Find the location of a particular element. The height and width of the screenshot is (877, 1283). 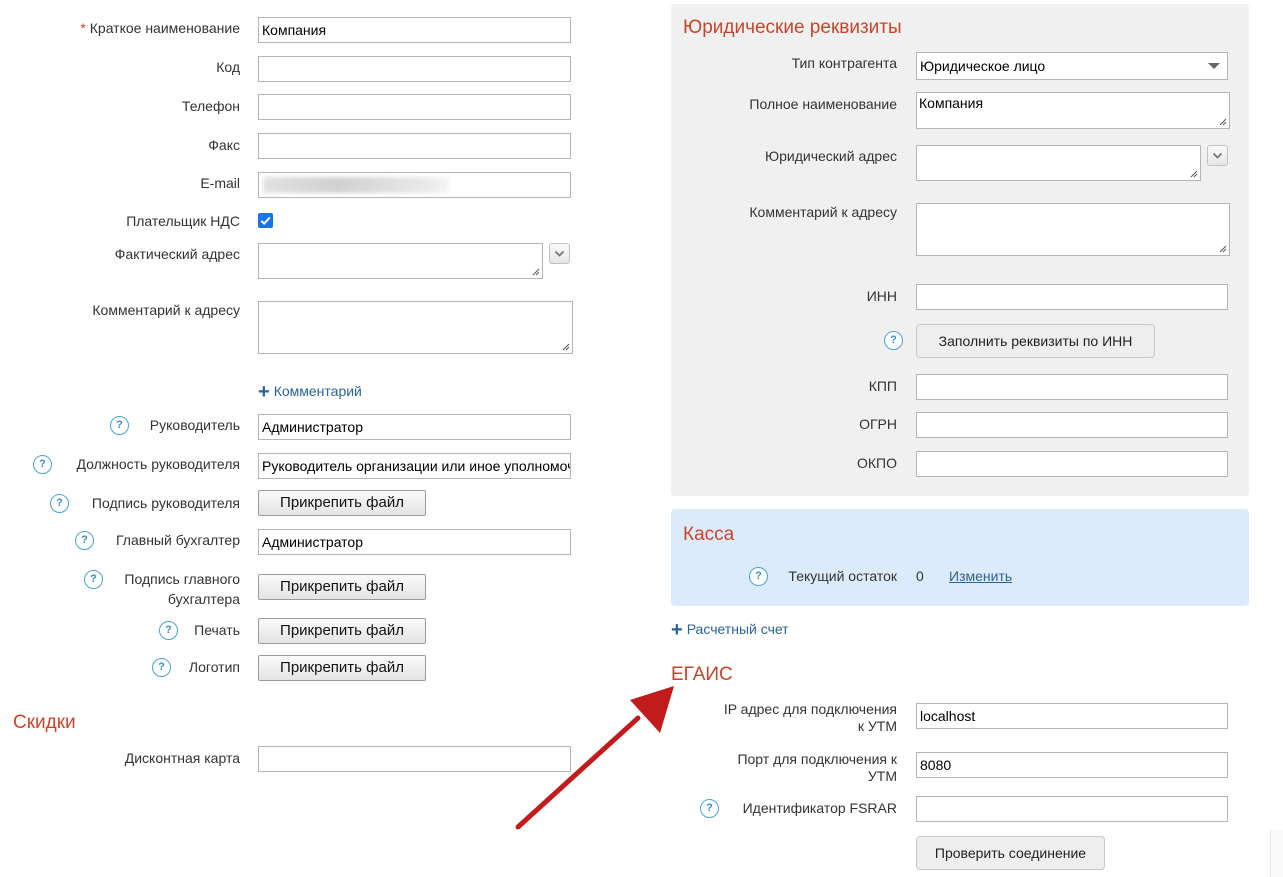

discounts-section-title: Скидки is located at coordinates (44, 722).